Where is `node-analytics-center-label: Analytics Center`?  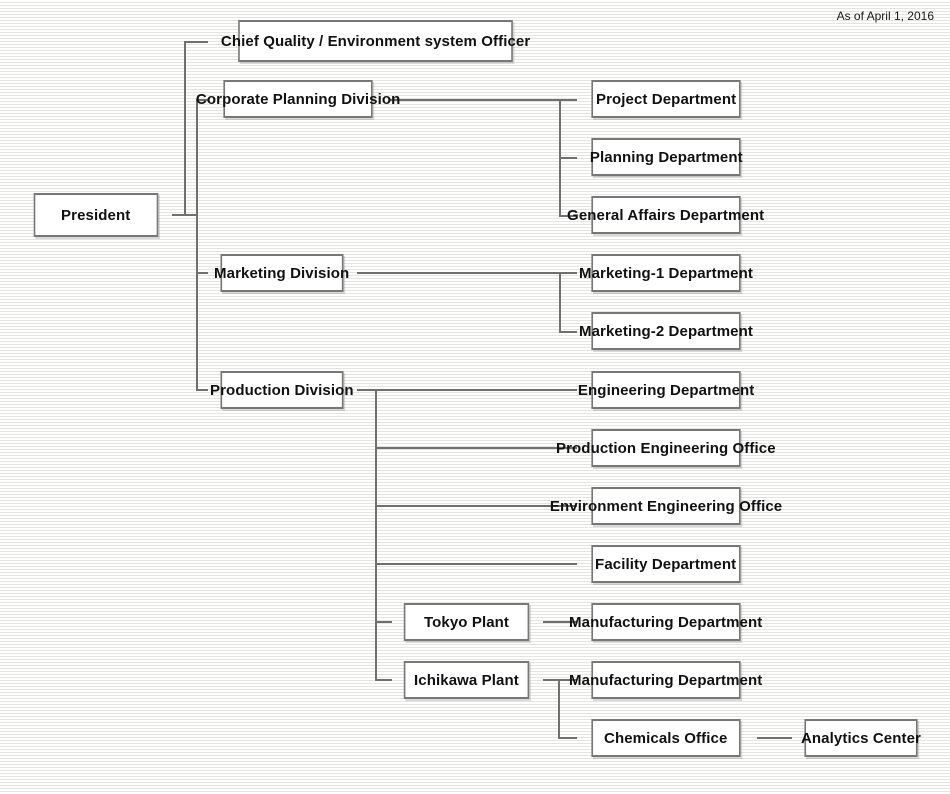 node-analytics-center-label: Analytics Center is located at coordinates (861, 738).